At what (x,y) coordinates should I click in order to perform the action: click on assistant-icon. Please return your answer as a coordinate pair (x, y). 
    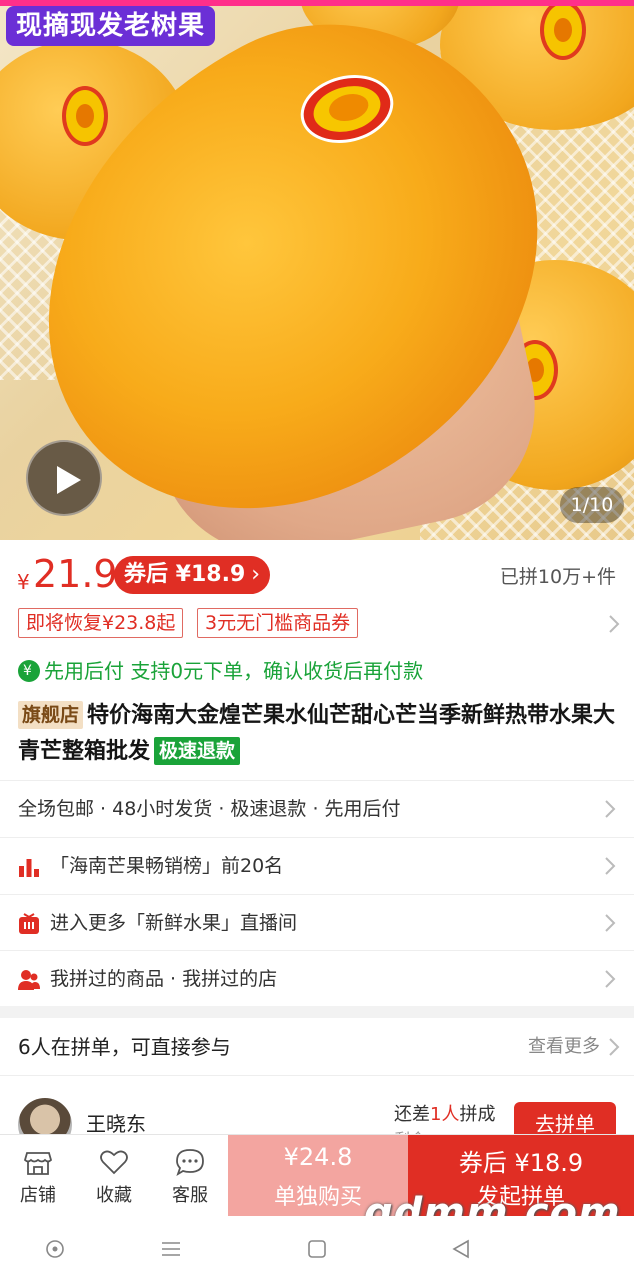
    Looking at the image, I should click on (55, 1249).